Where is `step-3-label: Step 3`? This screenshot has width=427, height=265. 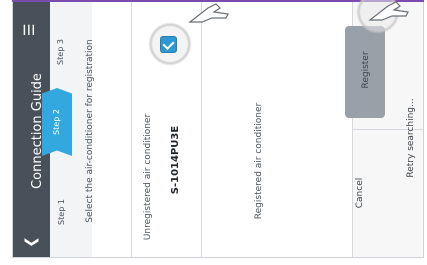 step-3-label: Step 3 is located at coordinates (60, 52).